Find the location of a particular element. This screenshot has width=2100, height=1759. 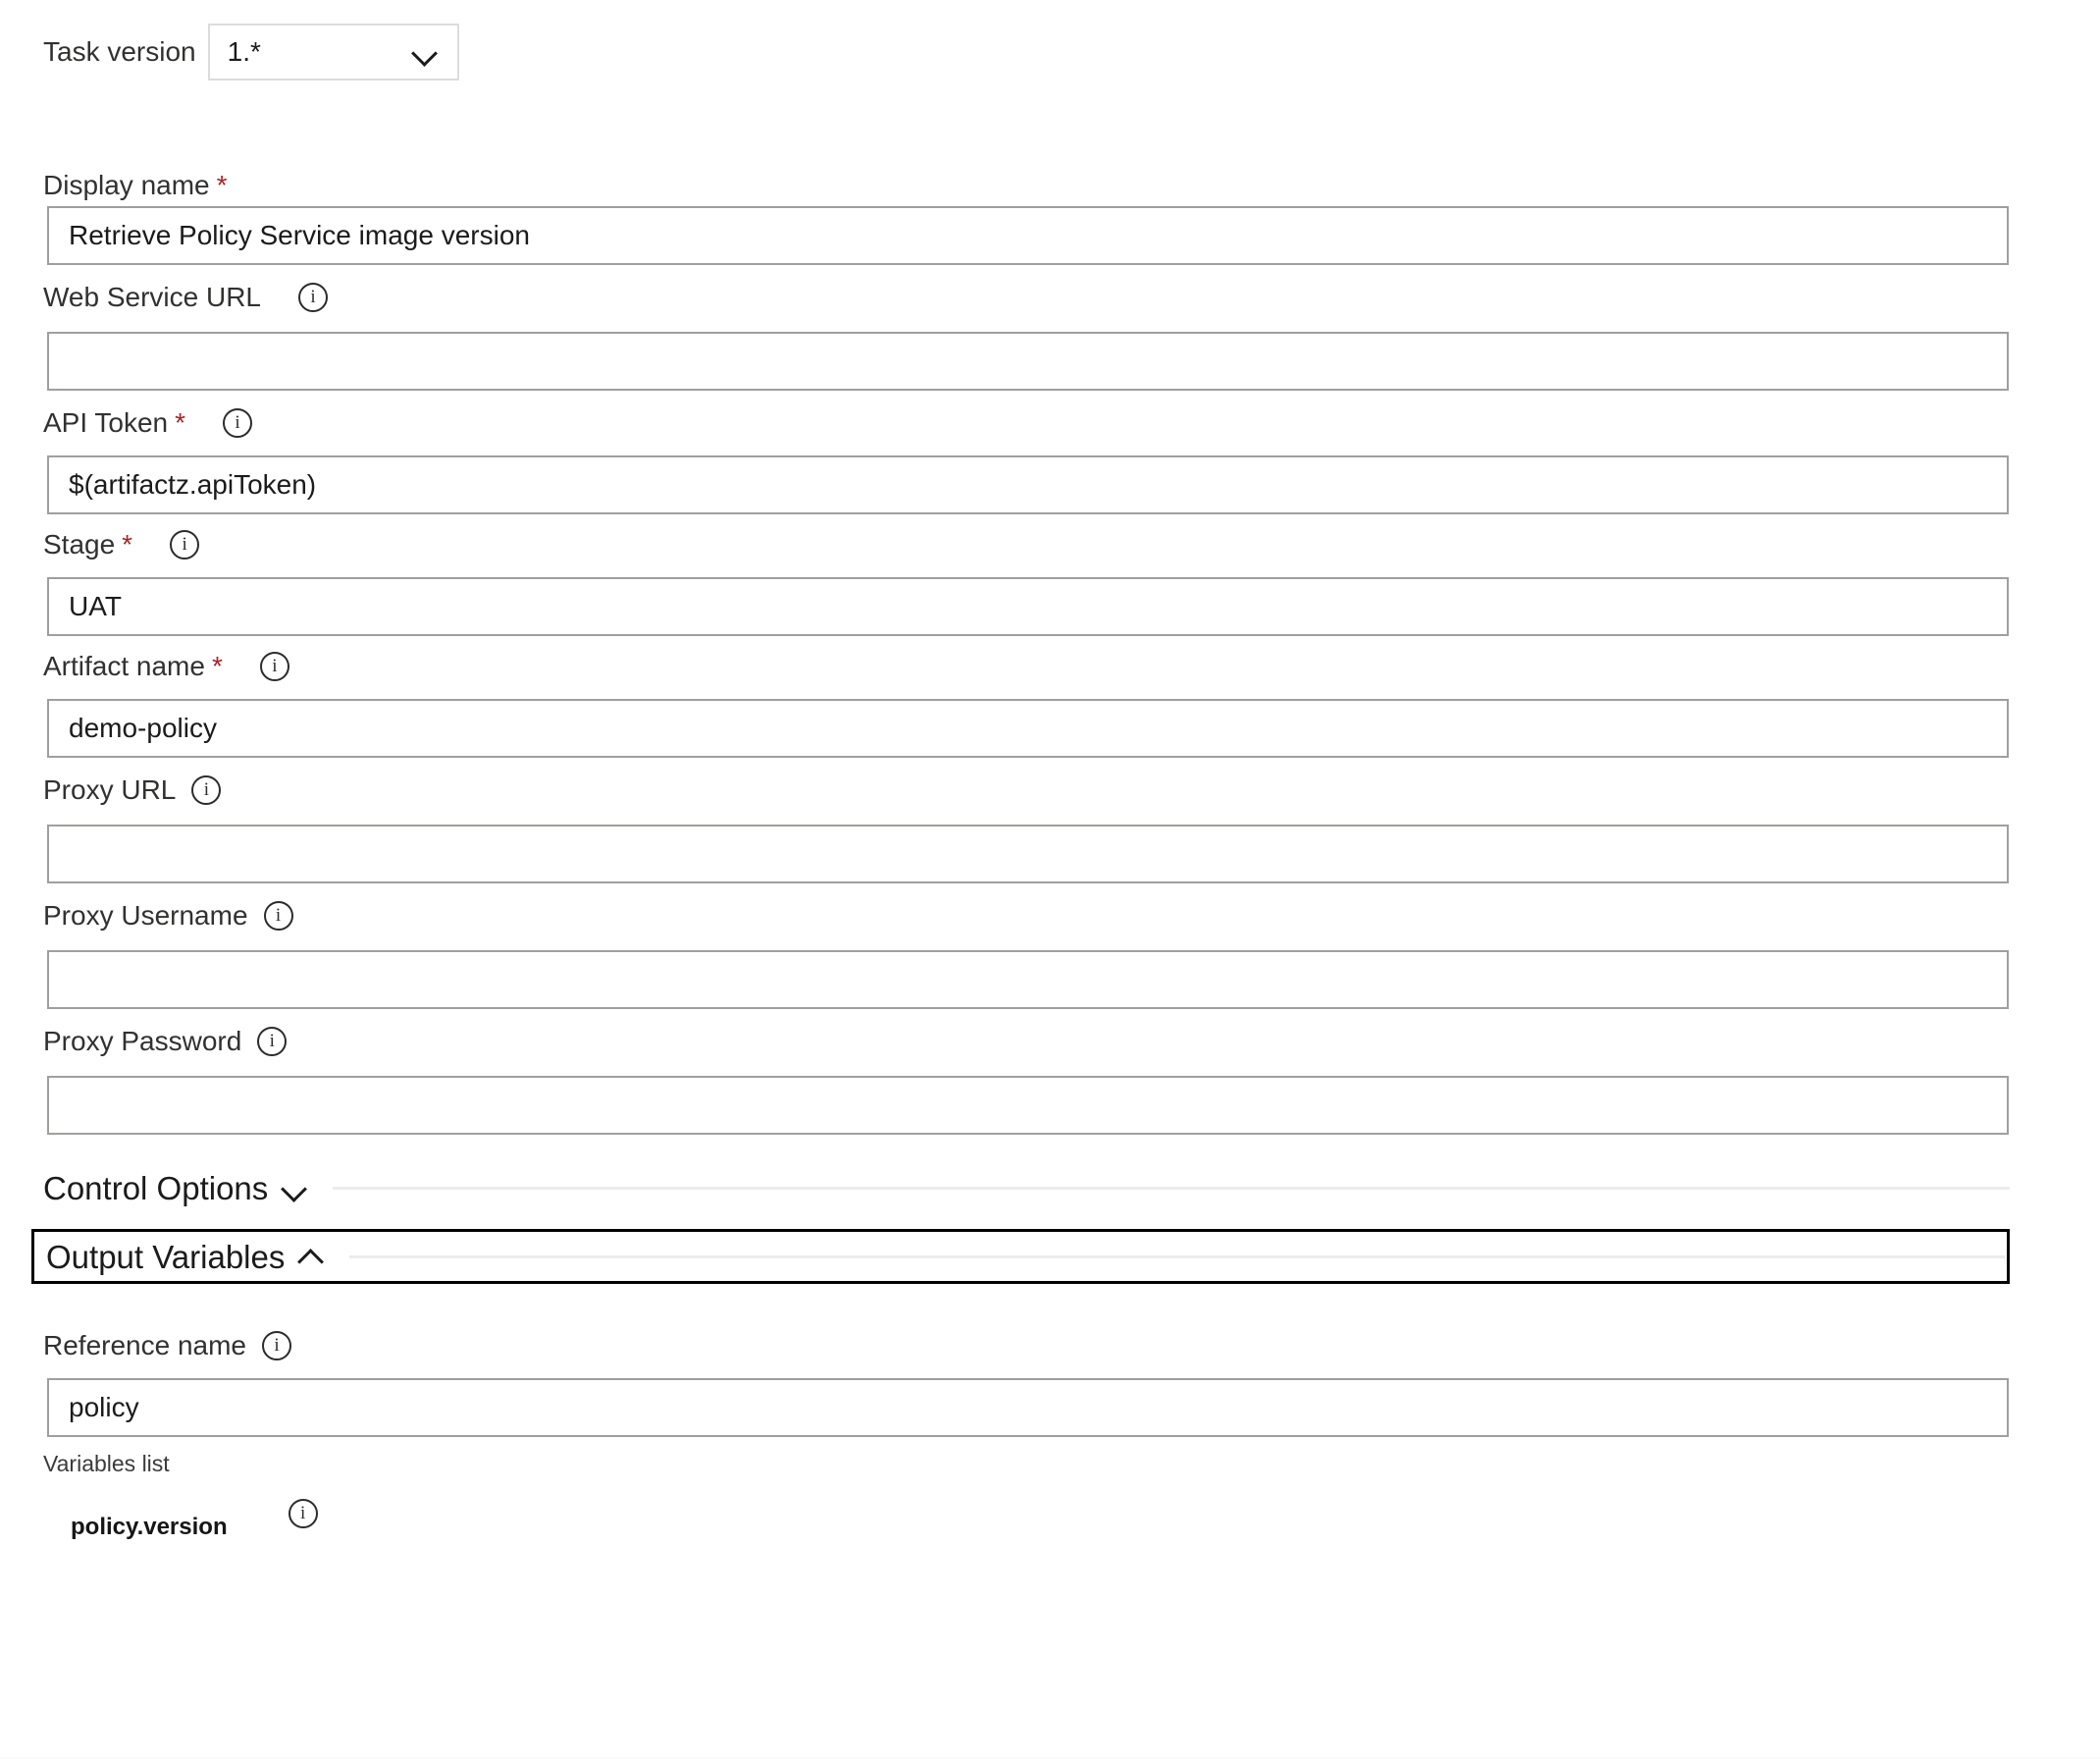

label-text: Artifact name is located at coordinates (124, 666).